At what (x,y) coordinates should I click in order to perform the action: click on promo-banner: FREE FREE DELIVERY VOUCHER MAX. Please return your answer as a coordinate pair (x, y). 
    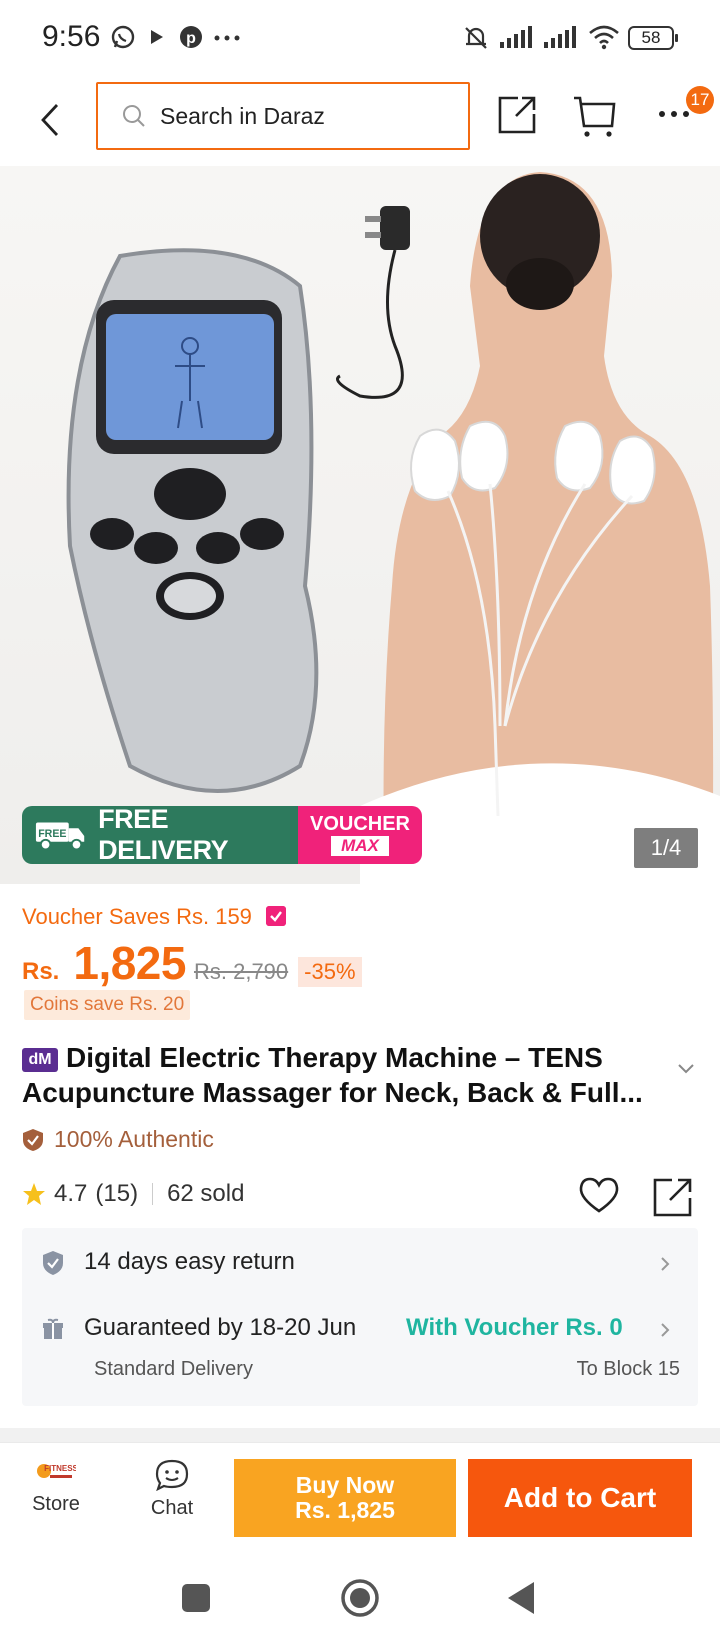
    Looking at the image, I should click on (222, 835).